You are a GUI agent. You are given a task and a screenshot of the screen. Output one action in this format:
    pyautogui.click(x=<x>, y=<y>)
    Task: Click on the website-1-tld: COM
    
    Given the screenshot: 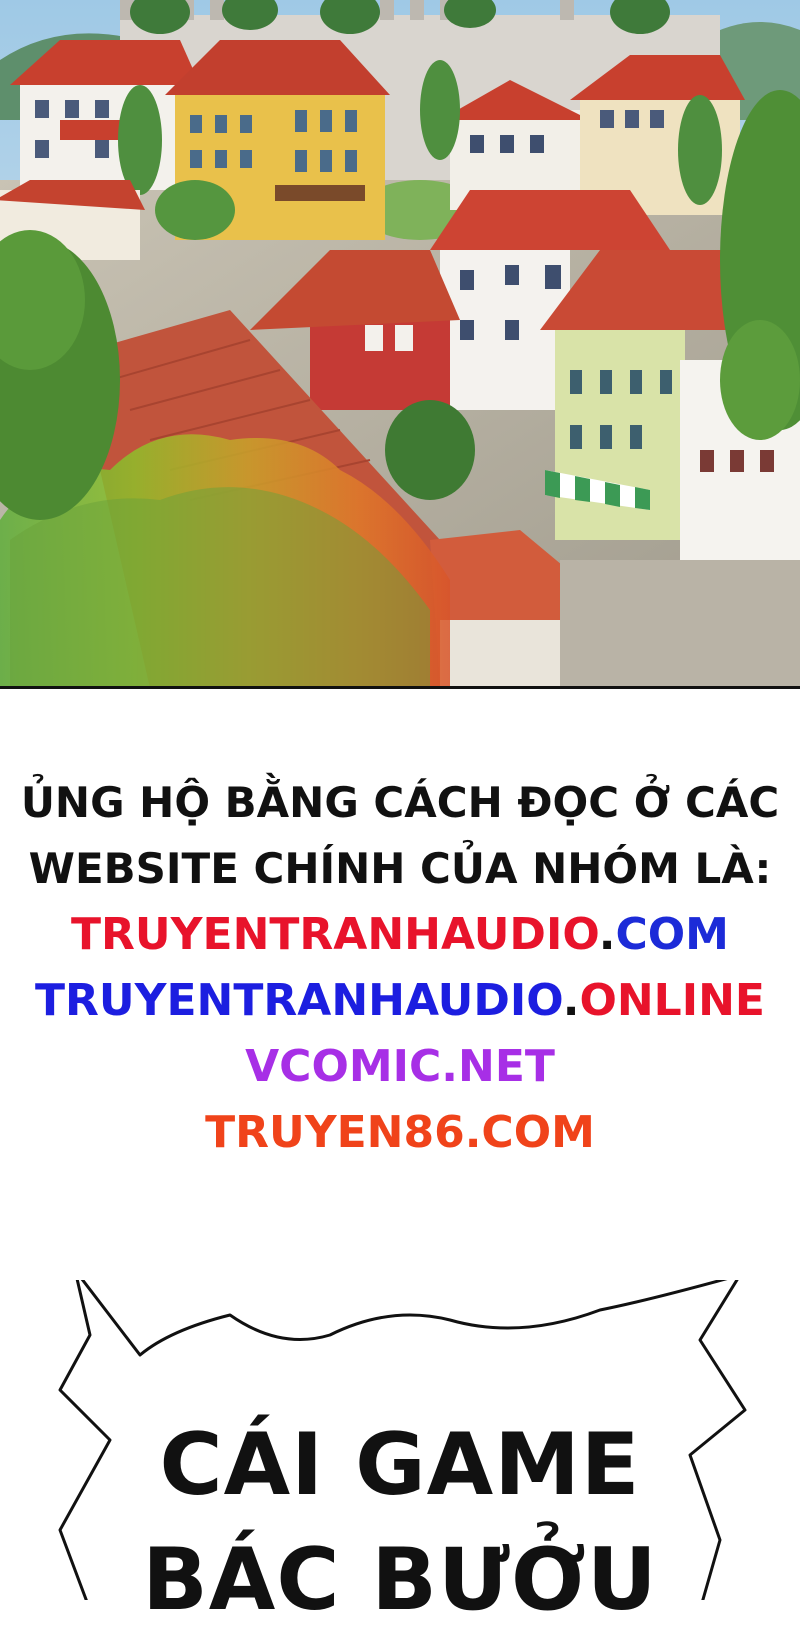 What is the action you would take?
    pyautogui.click(x=672, y=934)
    